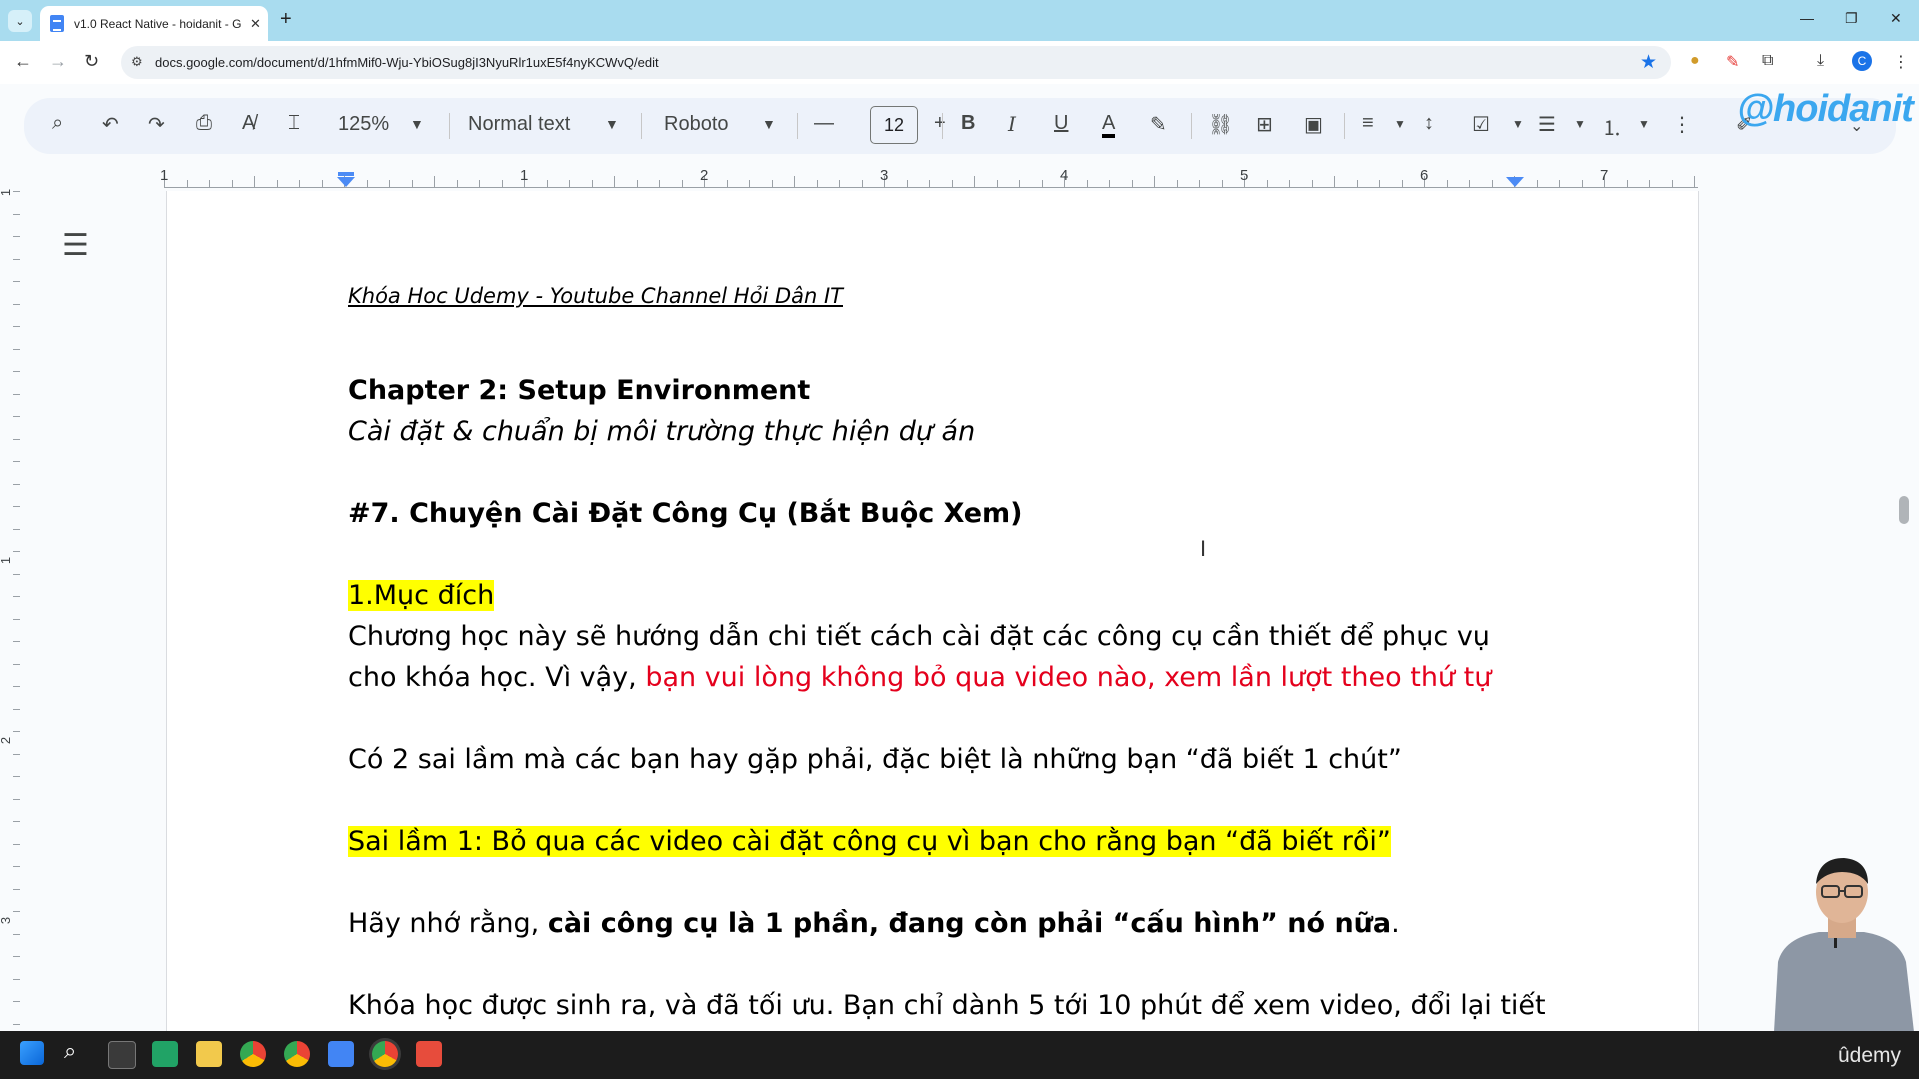 This screenshot has height=1079, width=1919. I want to click on undo-icon: ↶, so click(110, 124).